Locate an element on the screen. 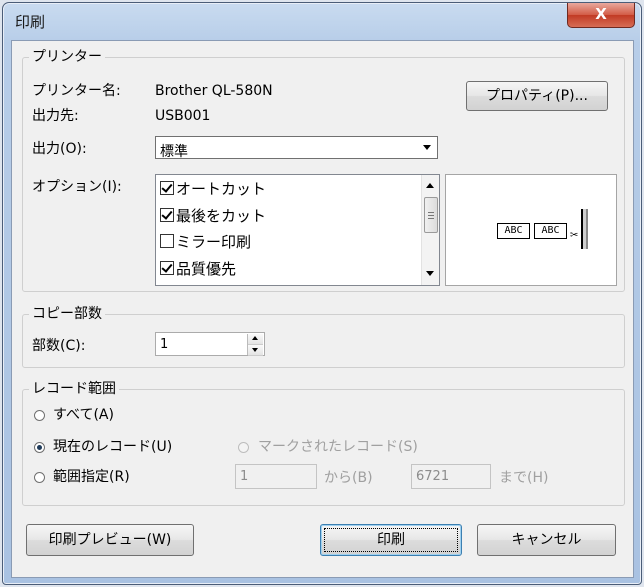 This screenshot has width=644, height=587. cancel-button: キャンセル is located at coordinates (546, 540).